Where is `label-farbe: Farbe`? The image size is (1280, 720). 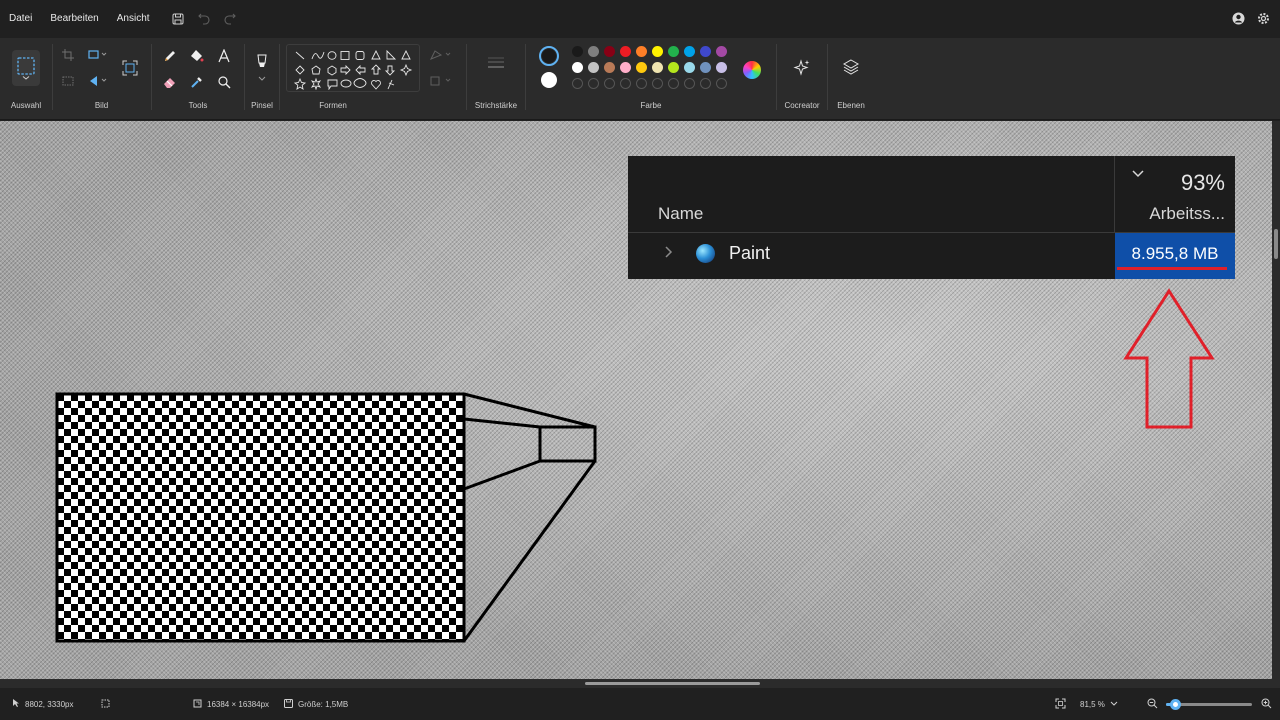 label-farbe: Farbe is located at coordinates (651, 105).